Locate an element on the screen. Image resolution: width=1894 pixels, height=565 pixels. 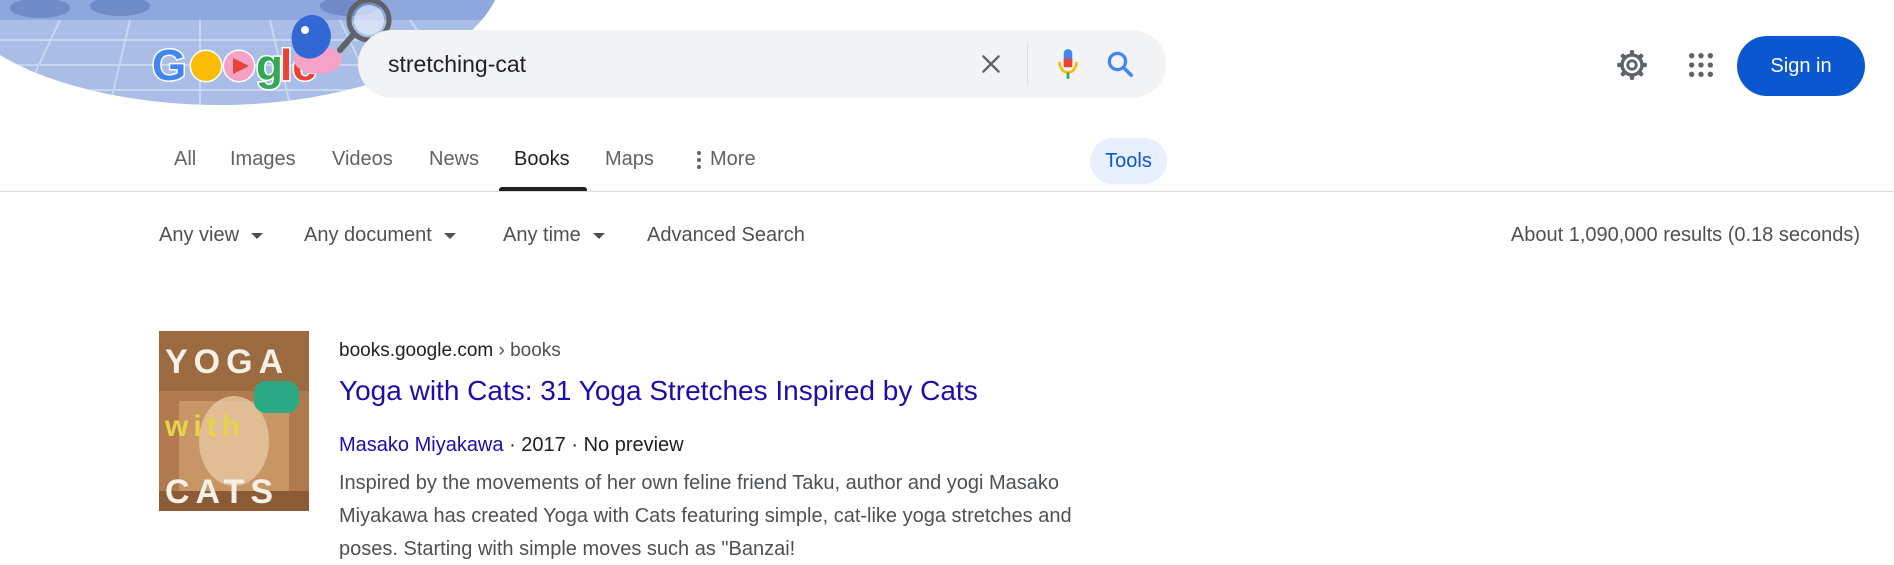
tabs-divider is located at coordinates (947, 191).